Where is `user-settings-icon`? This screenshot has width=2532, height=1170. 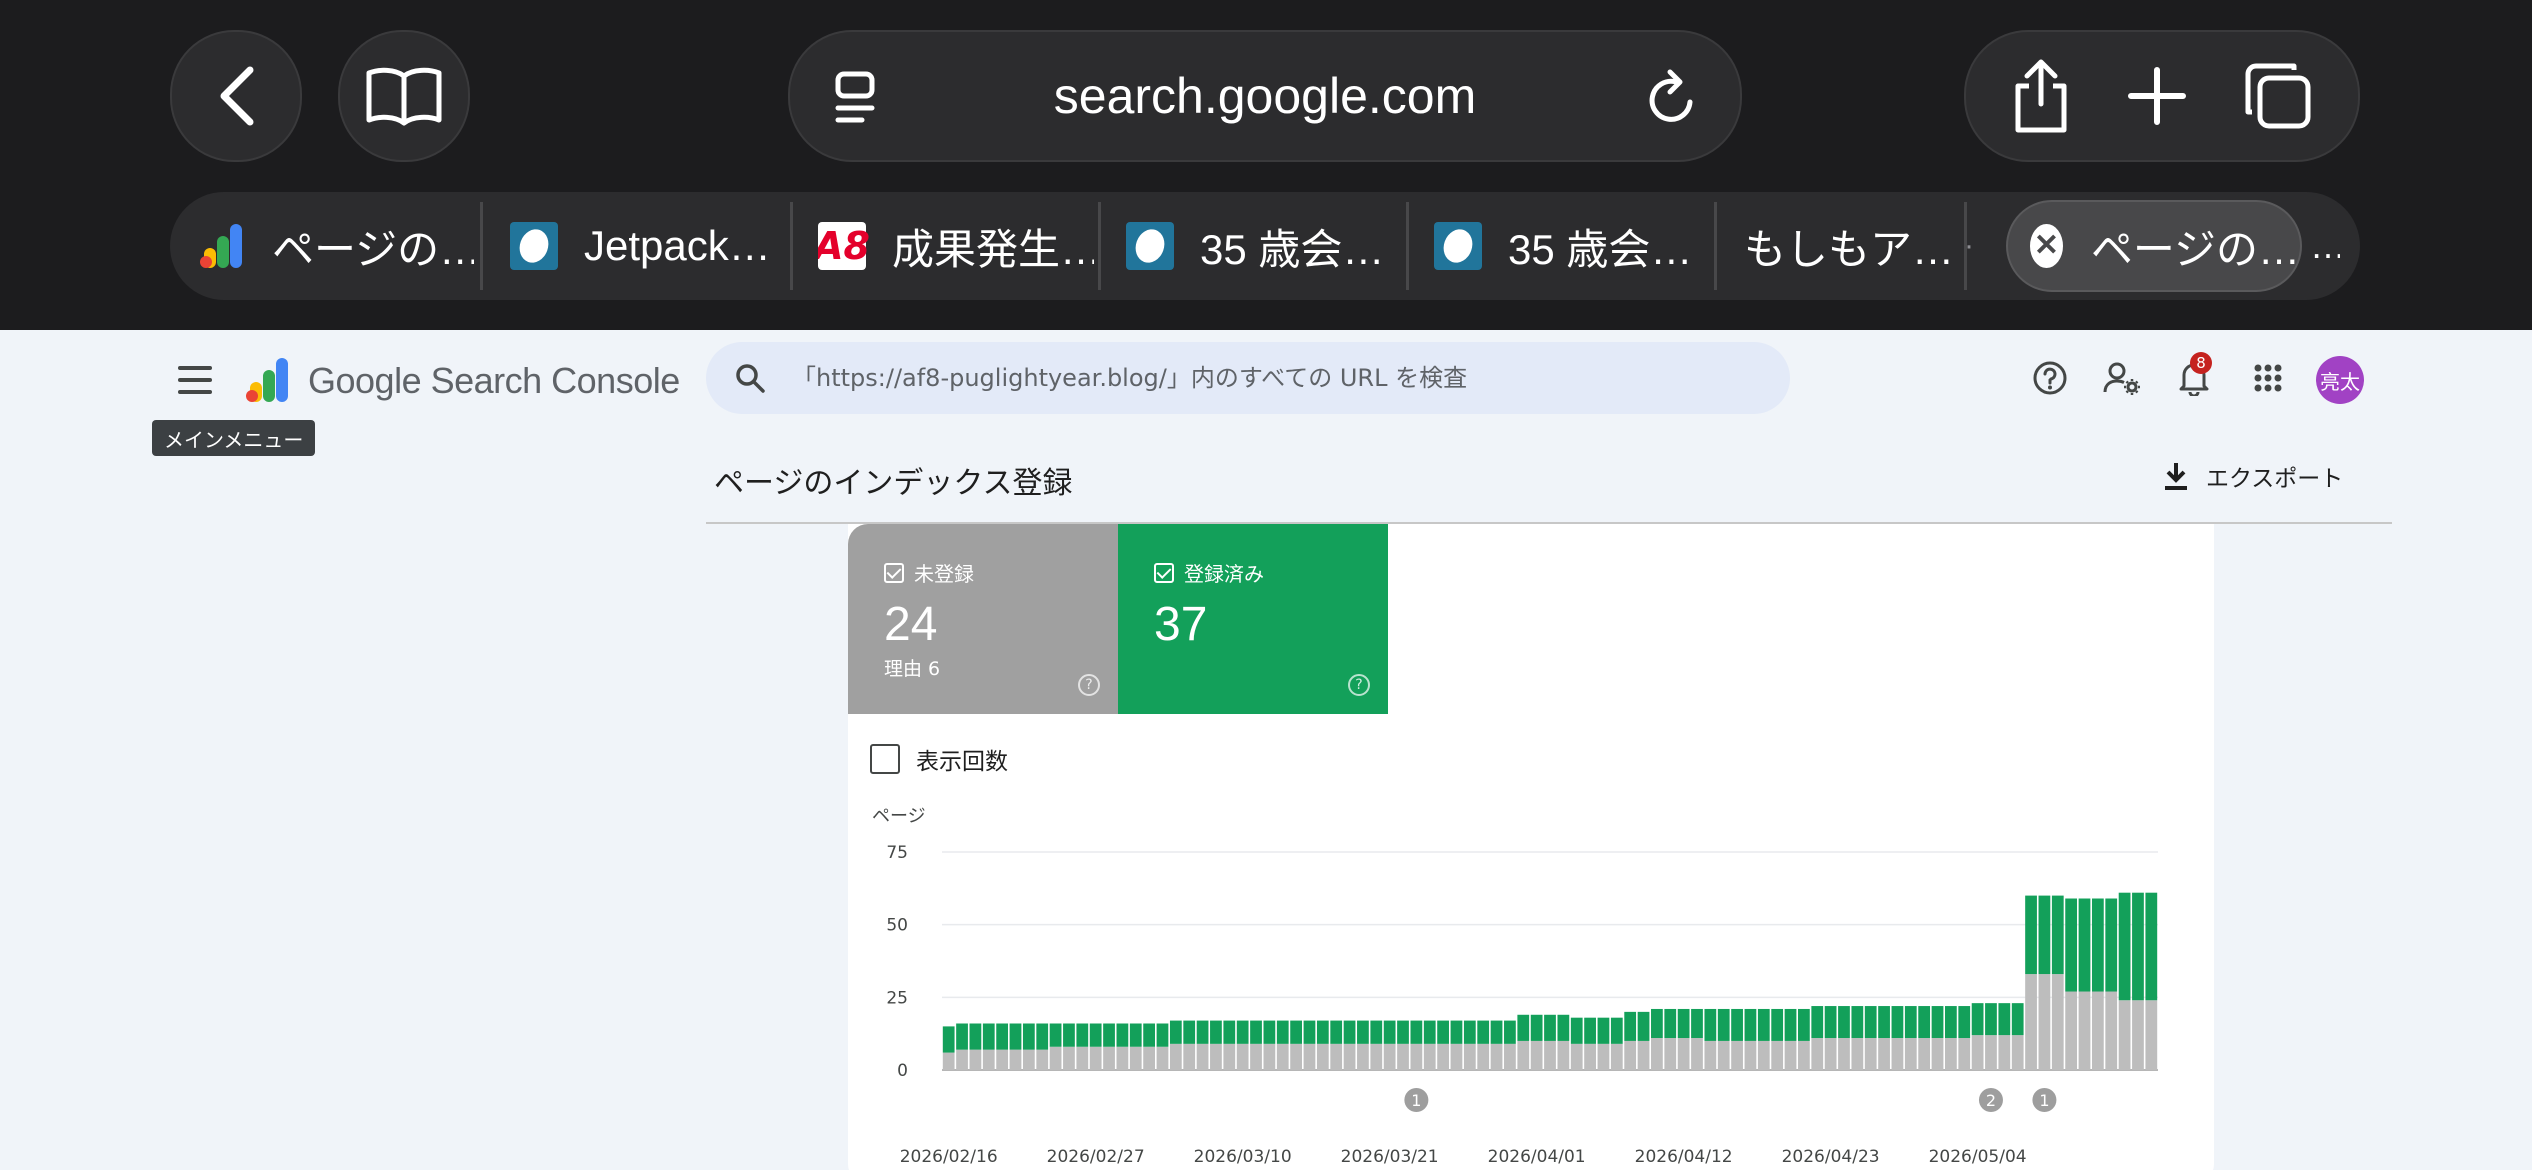
user-settings-icon is located at coordinates (2122, 378).